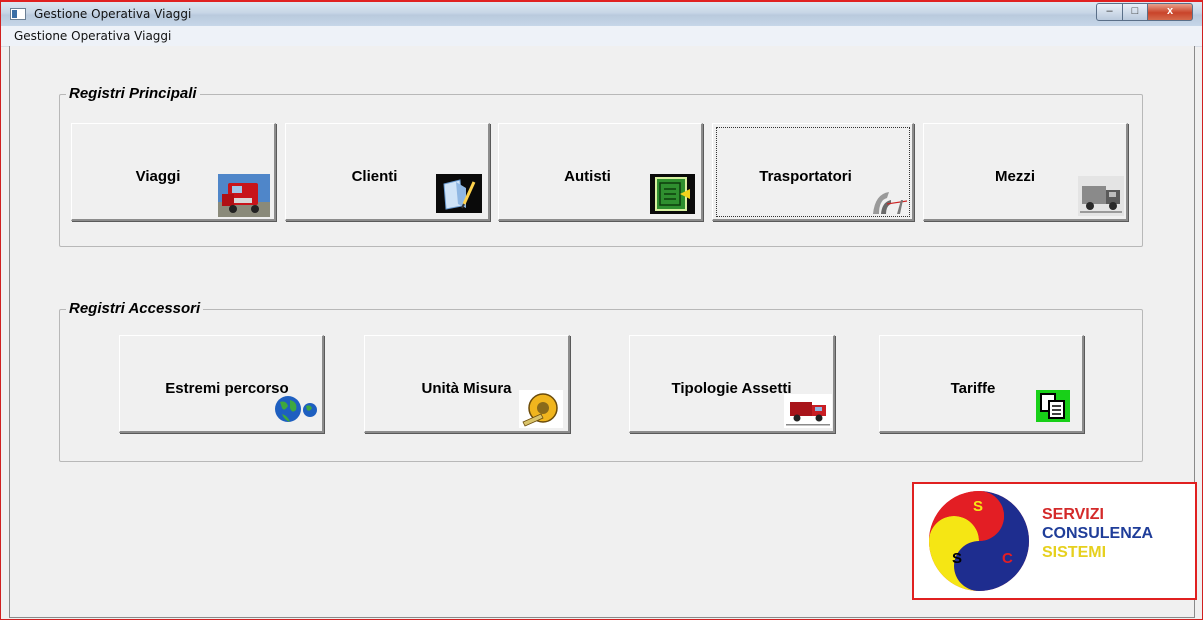 The image size is (1203, 620). Describe the element at coordinates (18, 14) in the screenshot. I see `app-window-icon` at that location.